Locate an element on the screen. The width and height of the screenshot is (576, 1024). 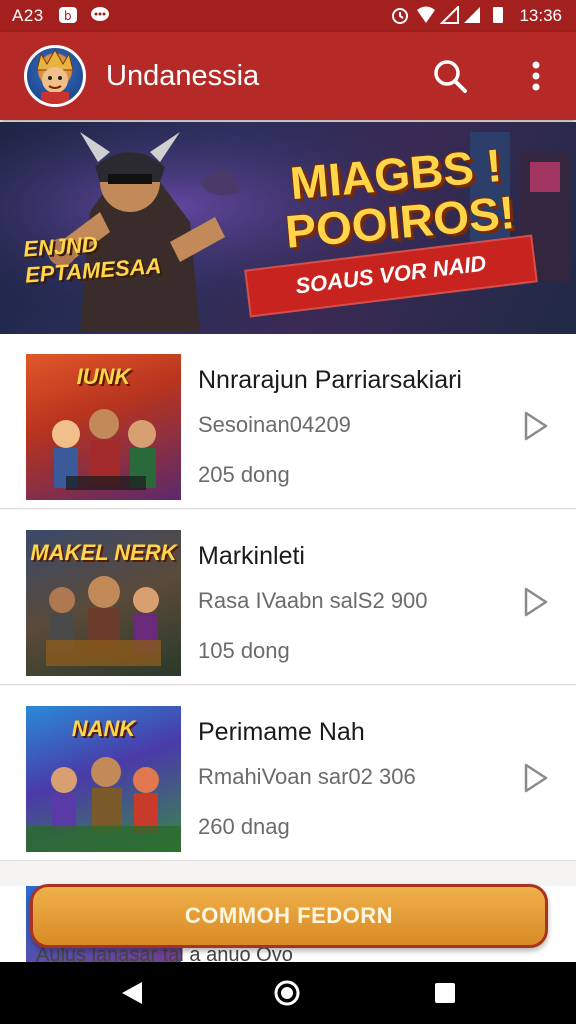
item-thumbnail: IUNK is located at coordinates (103, 427).